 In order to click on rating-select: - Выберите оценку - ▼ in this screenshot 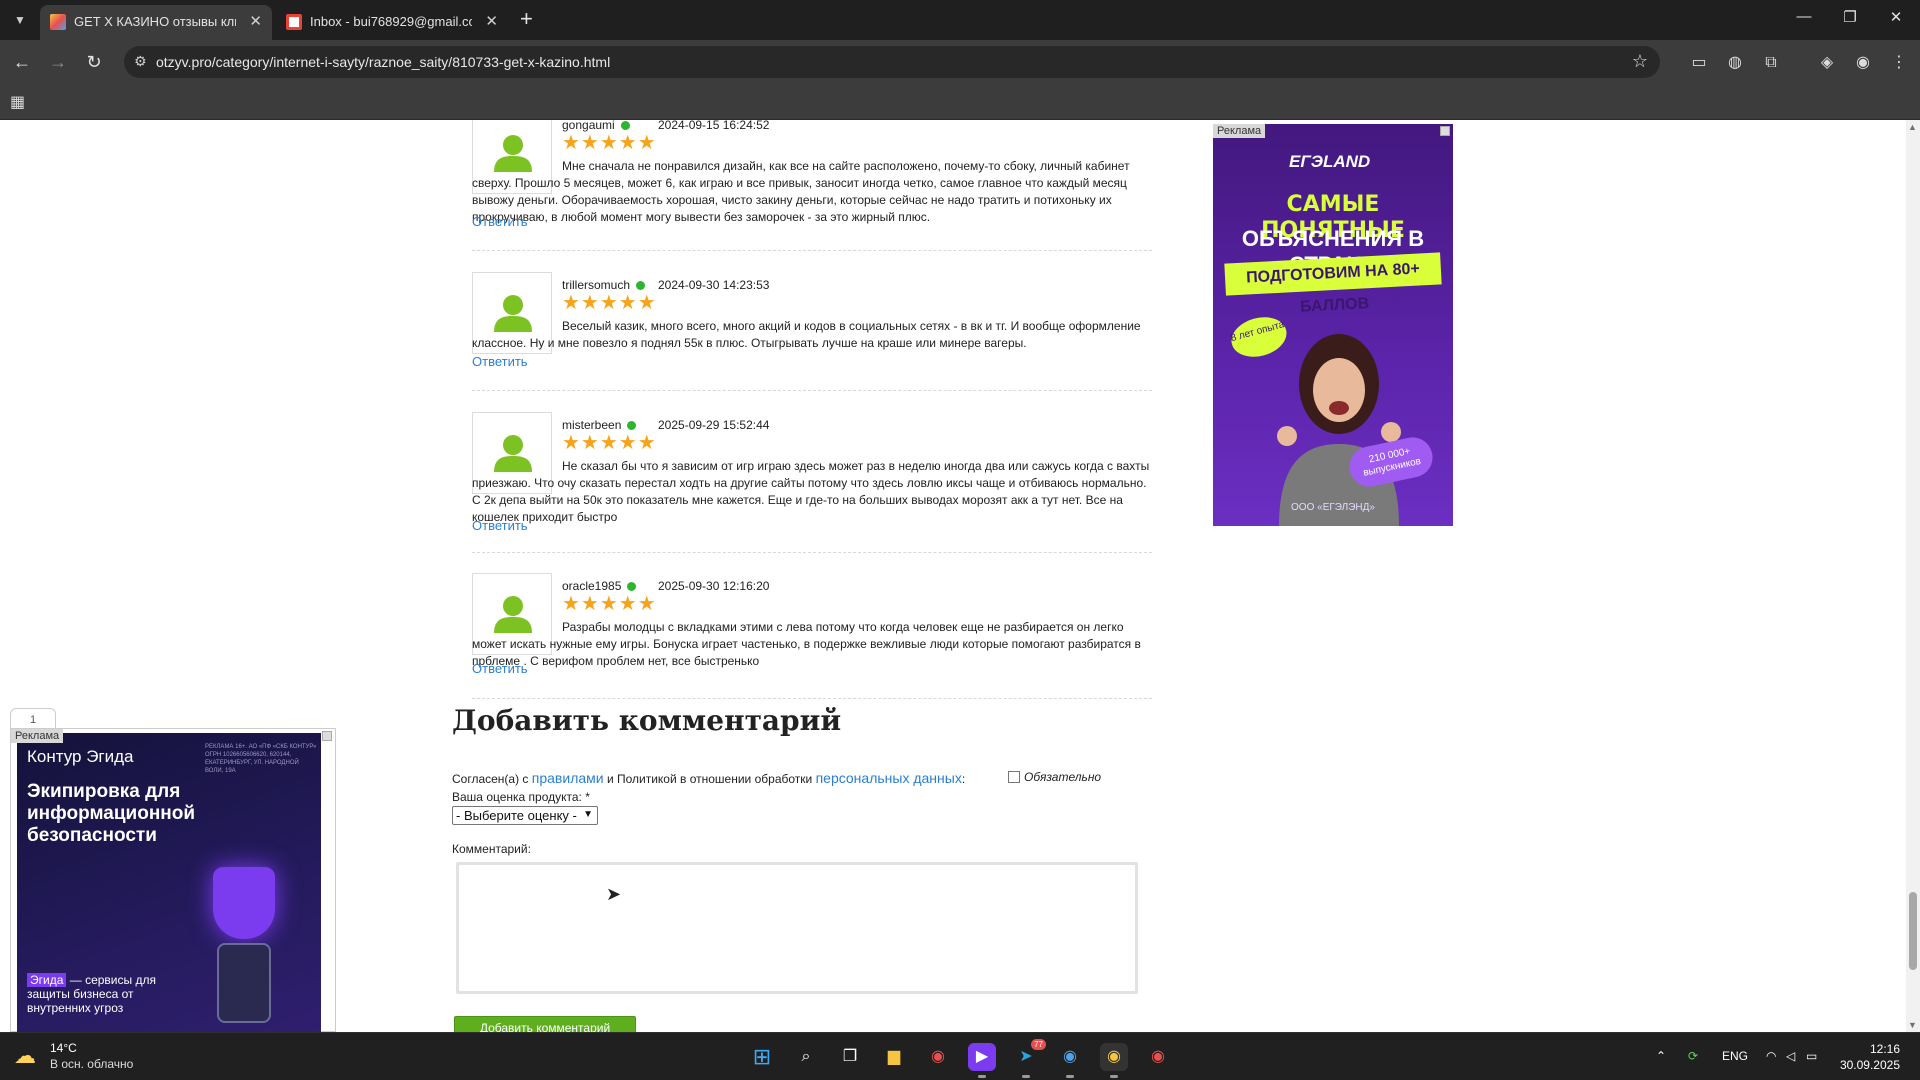, I will do `click(525, 815)`.